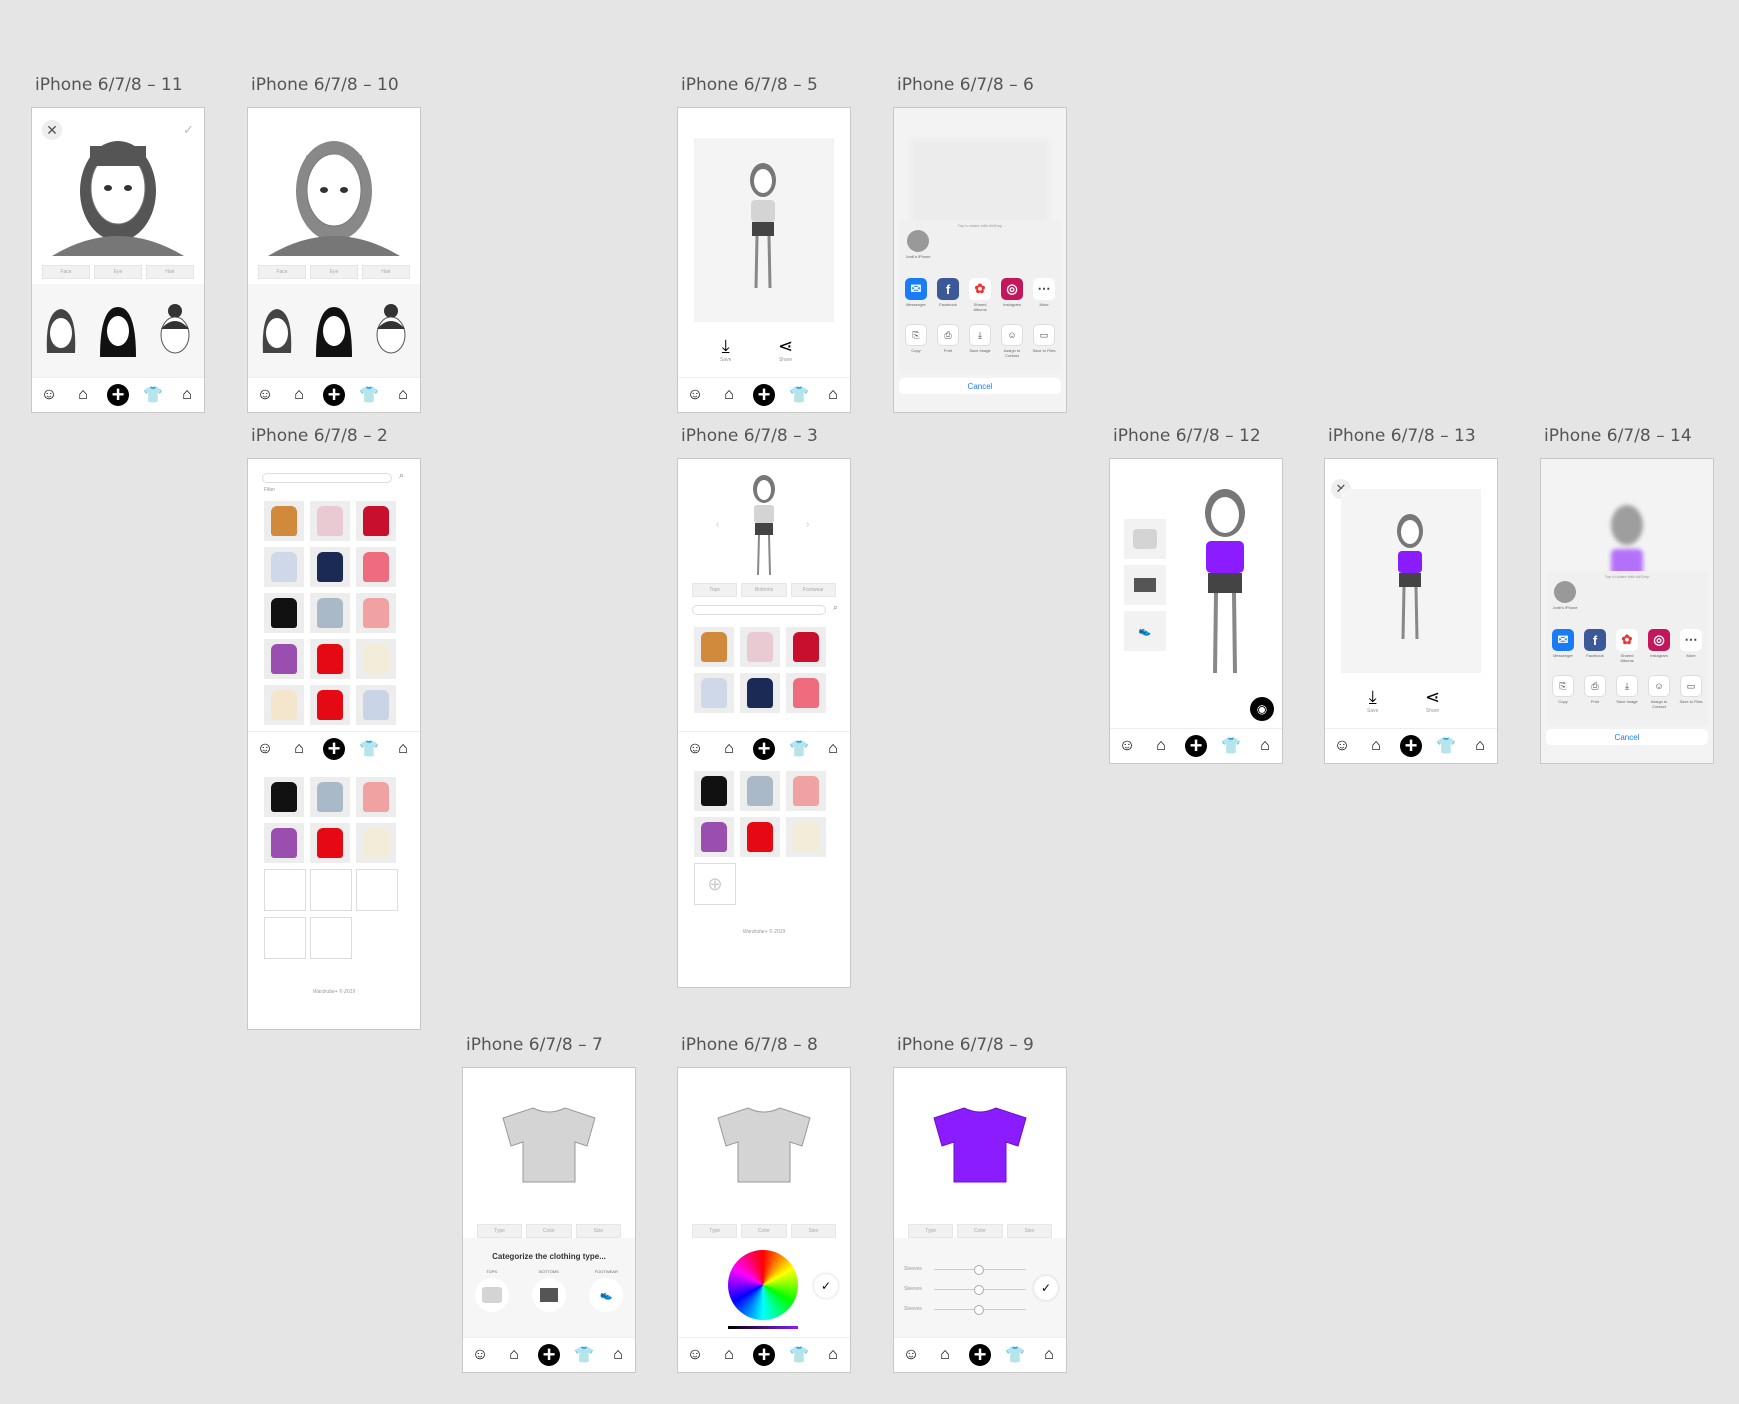 The height and width of the screenshot is (1404, 1739). I want to click on camera-icon: ◉, so click(1262, 709).